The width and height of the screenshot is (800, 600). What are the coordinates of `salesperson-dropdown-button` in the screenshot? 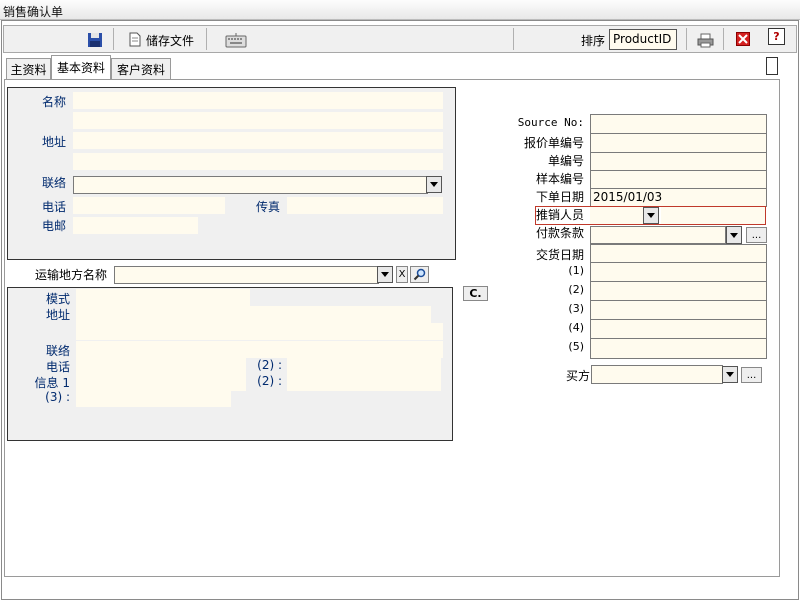 It's located at (651, 215).